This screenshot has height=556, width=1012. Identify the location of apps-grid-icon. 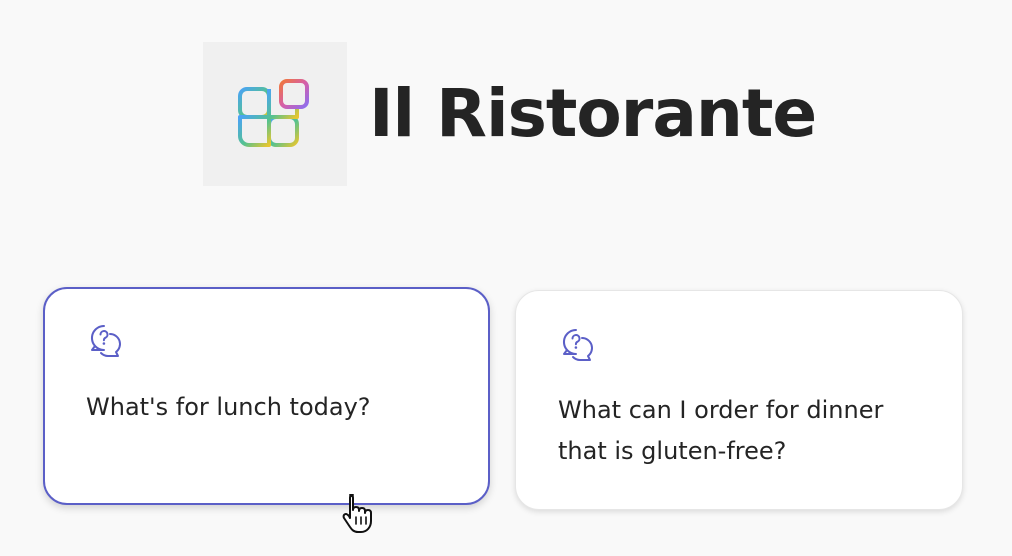
(273, 113).